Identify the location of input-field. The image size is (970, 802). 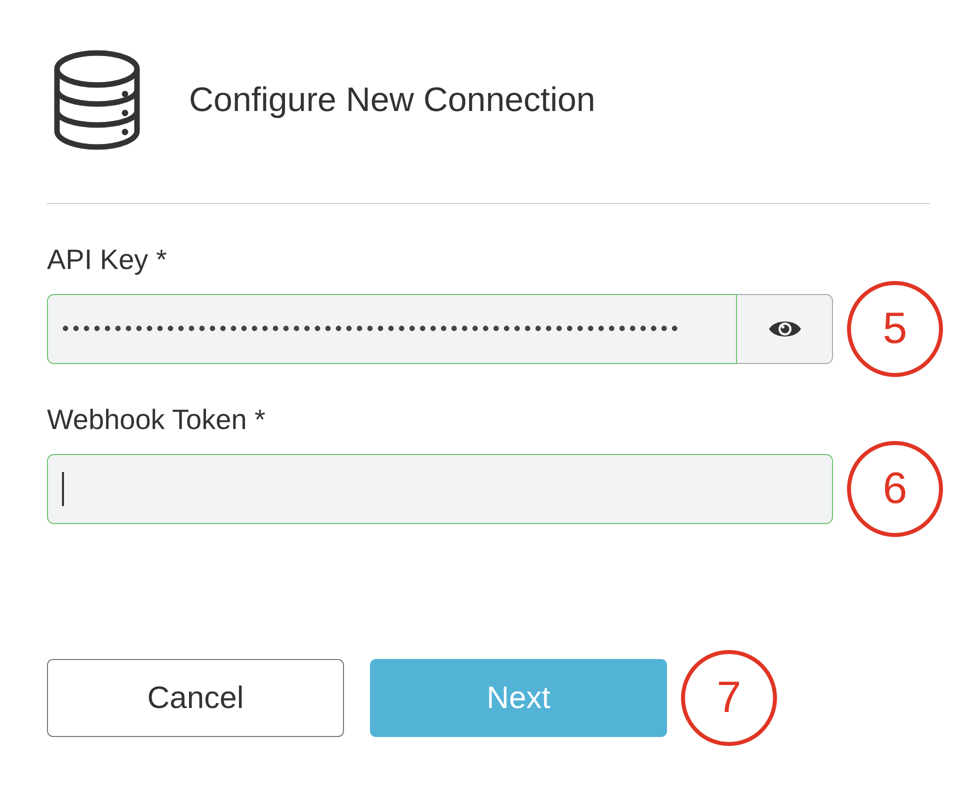
(440, 489).